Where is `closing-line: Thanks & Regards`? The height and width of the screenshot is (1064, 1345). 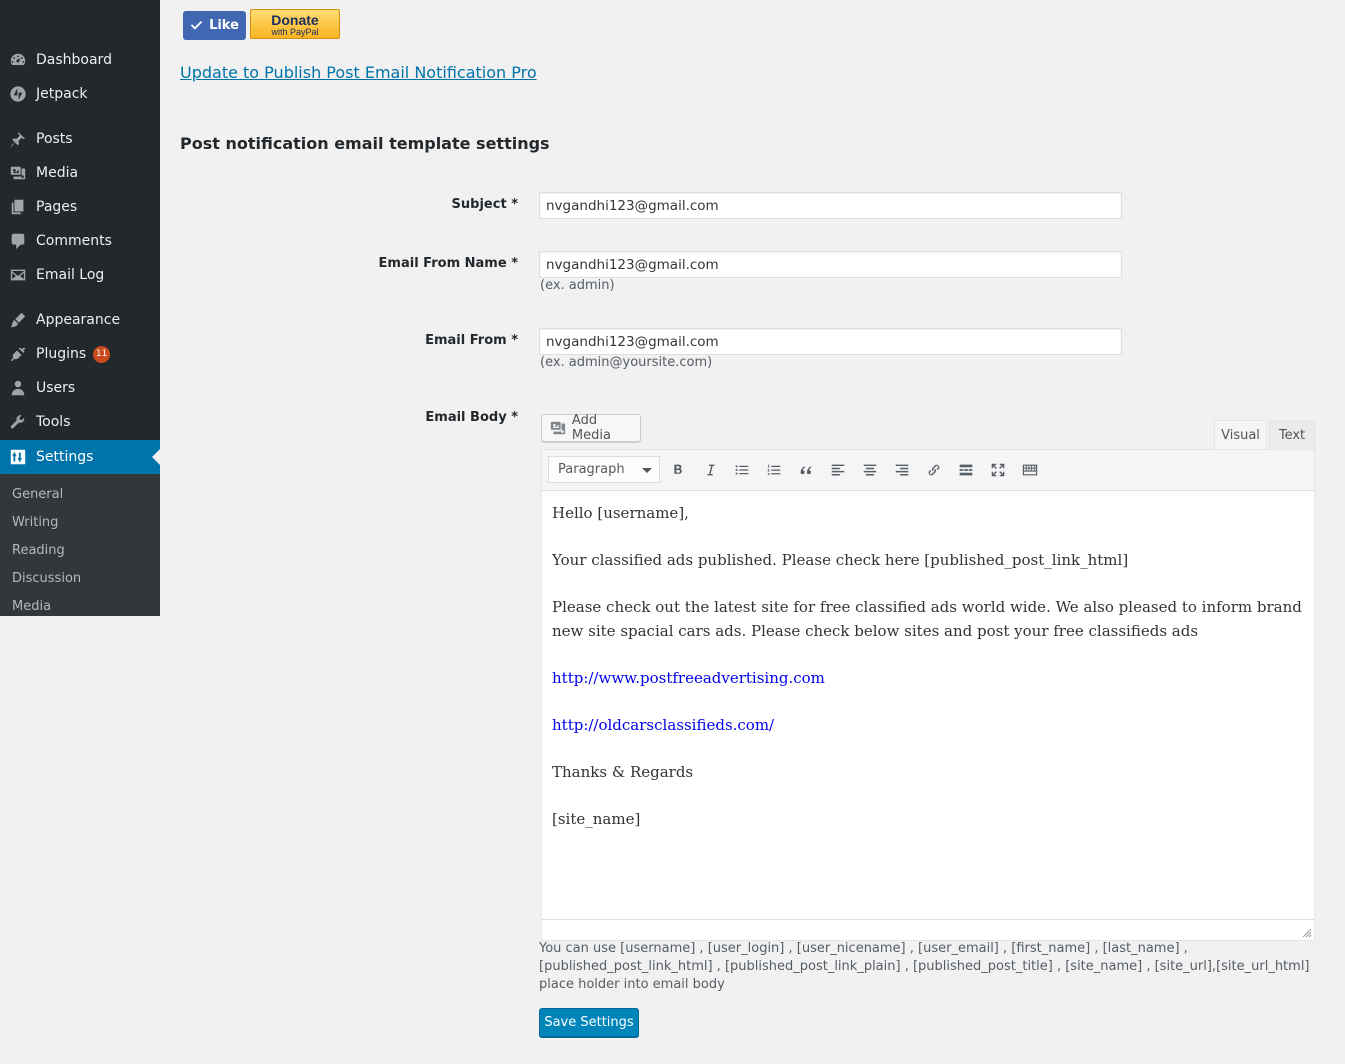 closing-line: Thanks & Regards is located at coordinates (623, 772).